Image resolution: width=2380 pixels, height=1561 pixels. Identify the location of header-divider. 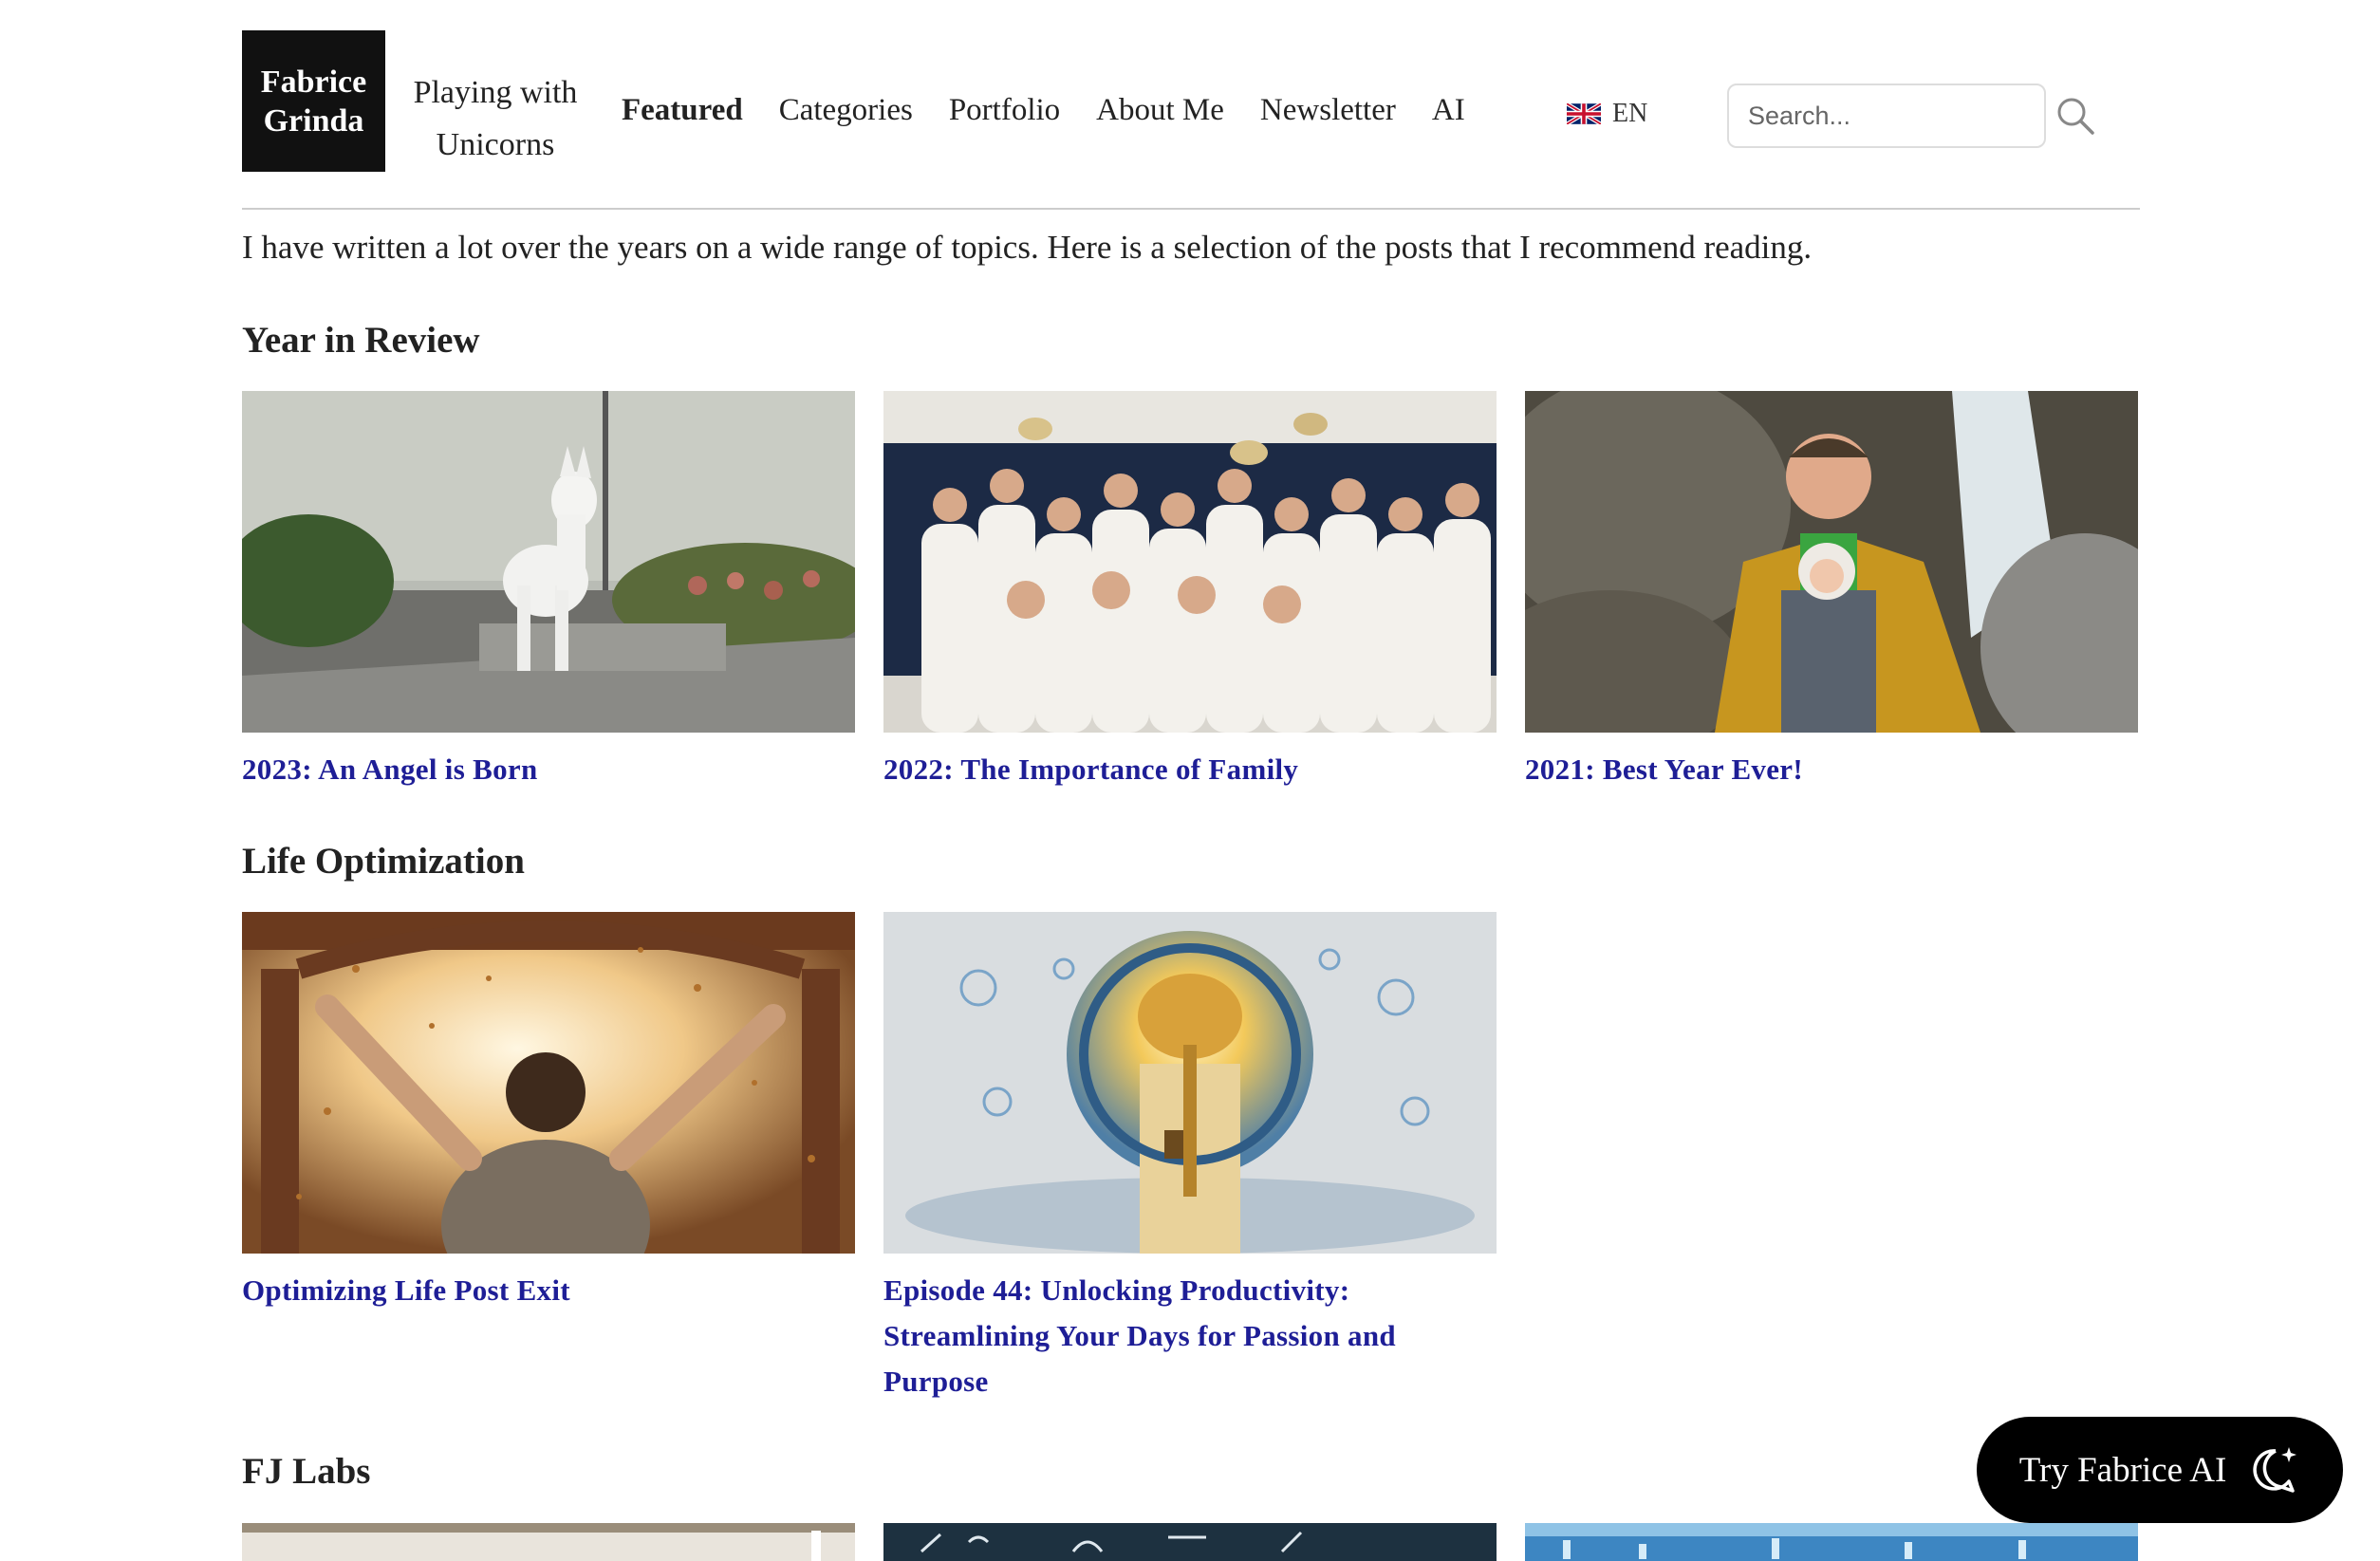
(1191, 209).